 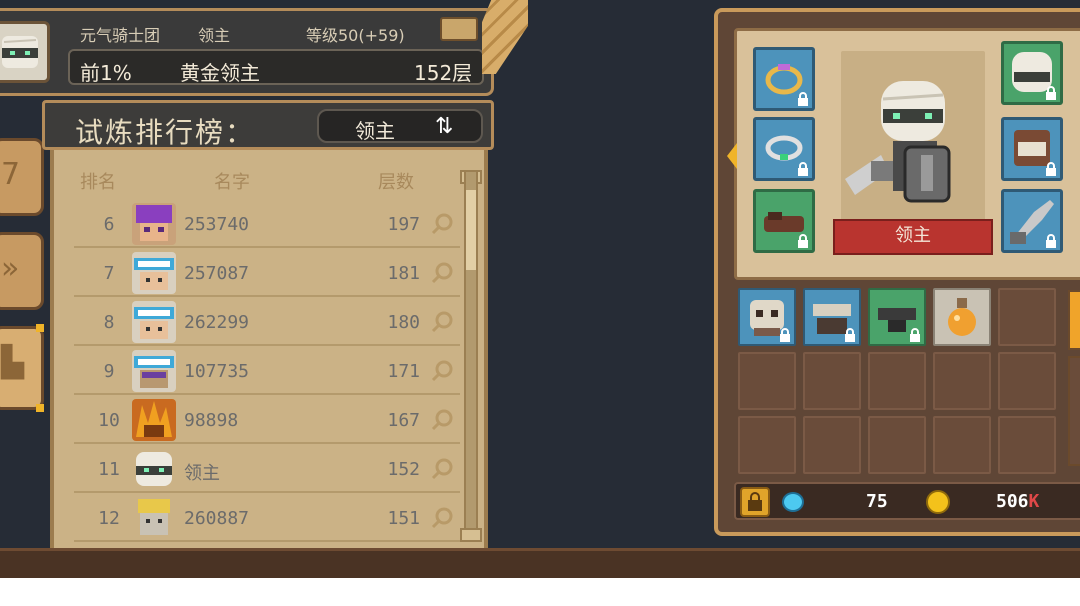 I want to click on gem-icon, so click(x=793, y=502).